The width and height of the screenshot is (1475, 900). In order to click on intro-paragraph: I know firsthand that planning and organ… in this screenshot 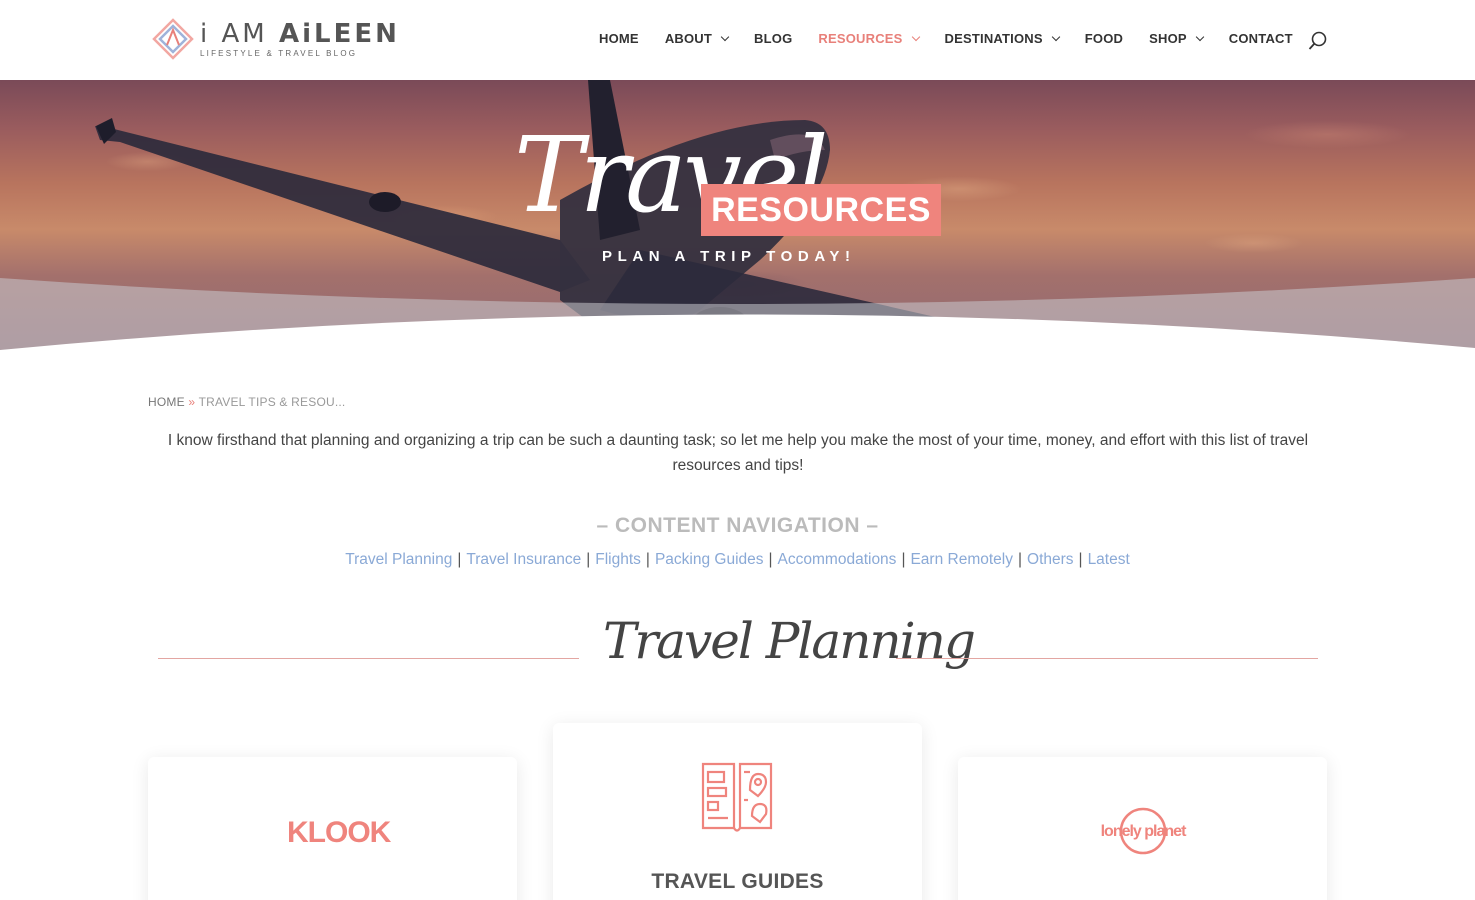, I will do `click(738, 453)`.